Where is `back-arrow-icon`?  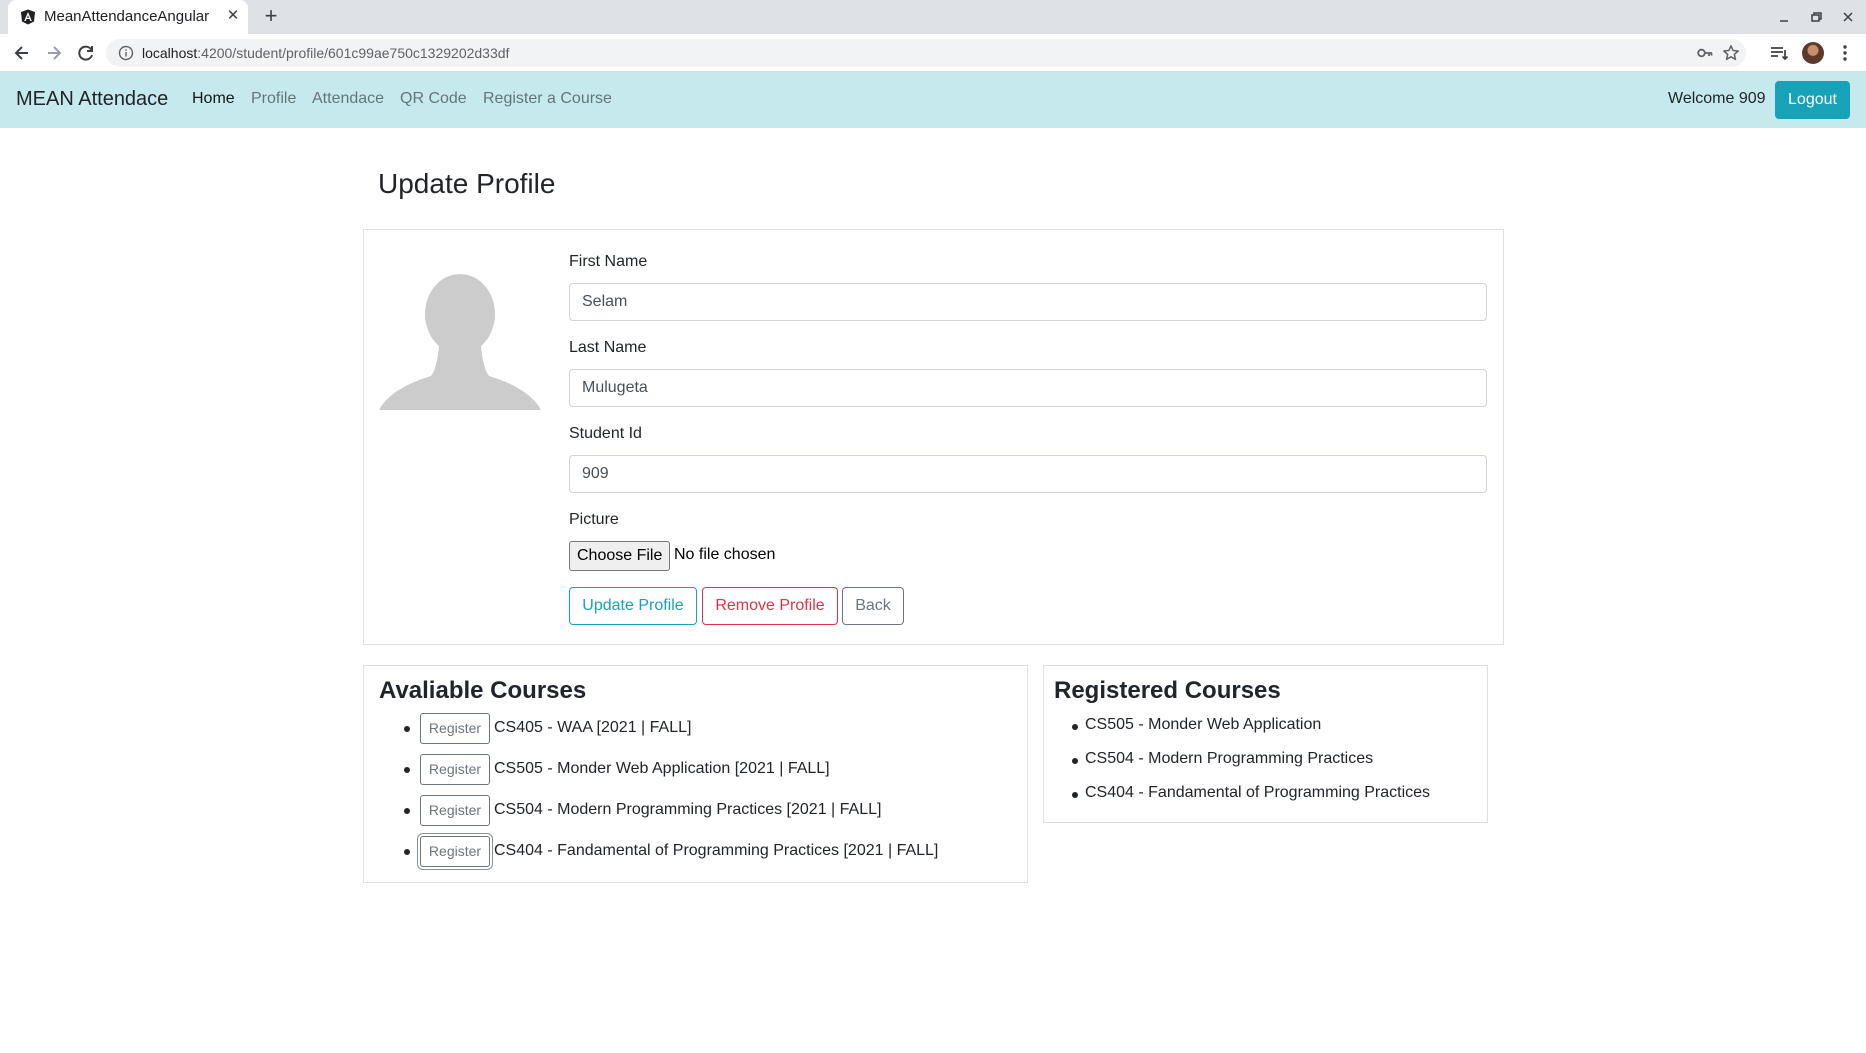
back-arrow-icon is located at coordinates (22, 53).